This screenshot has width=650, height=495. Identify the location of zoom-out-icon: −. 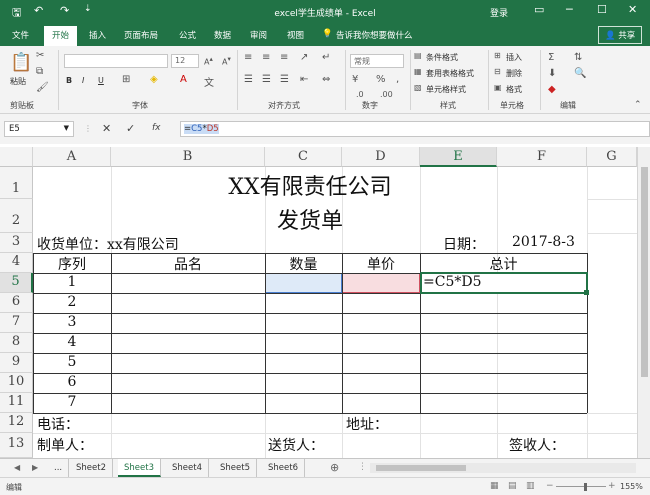
(550, 486).